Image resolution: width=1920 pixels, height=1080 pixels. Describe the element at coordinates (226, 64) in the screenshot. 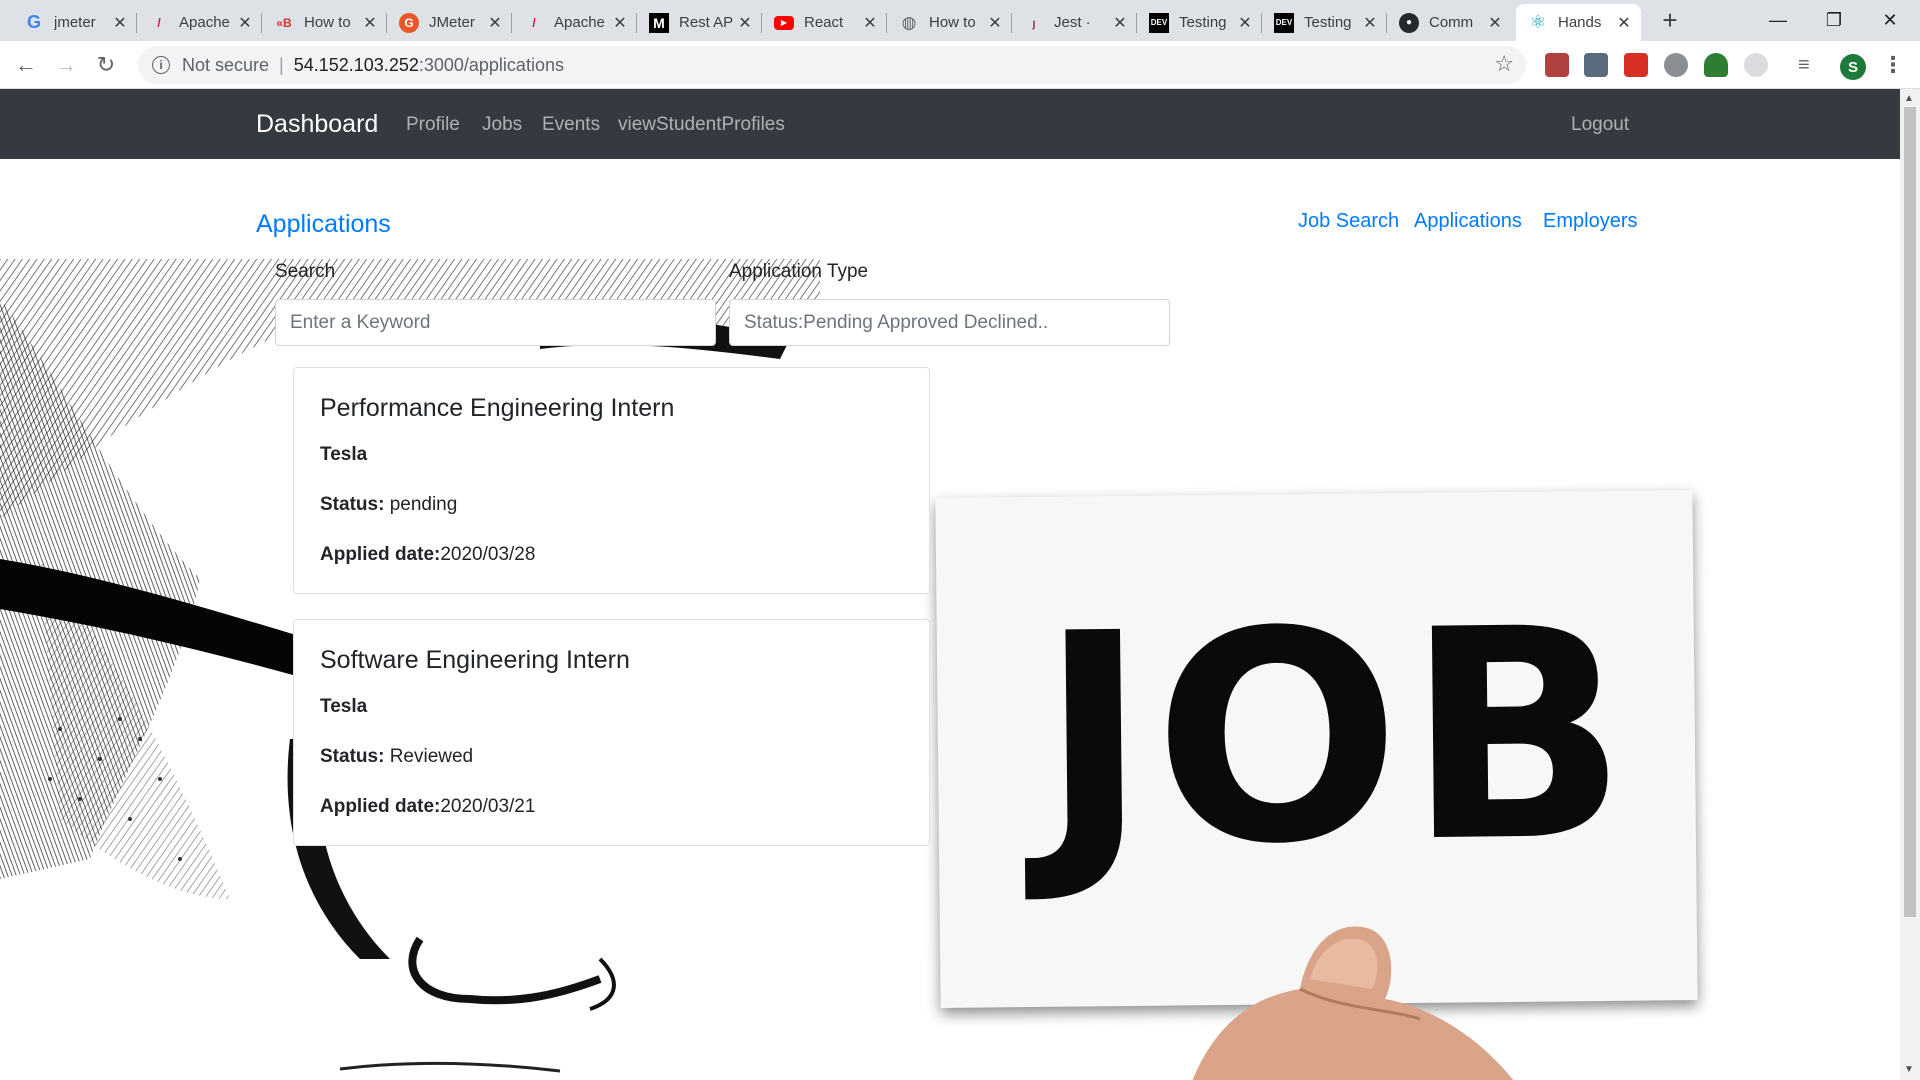

I see `security-status: Not secure` at that location.